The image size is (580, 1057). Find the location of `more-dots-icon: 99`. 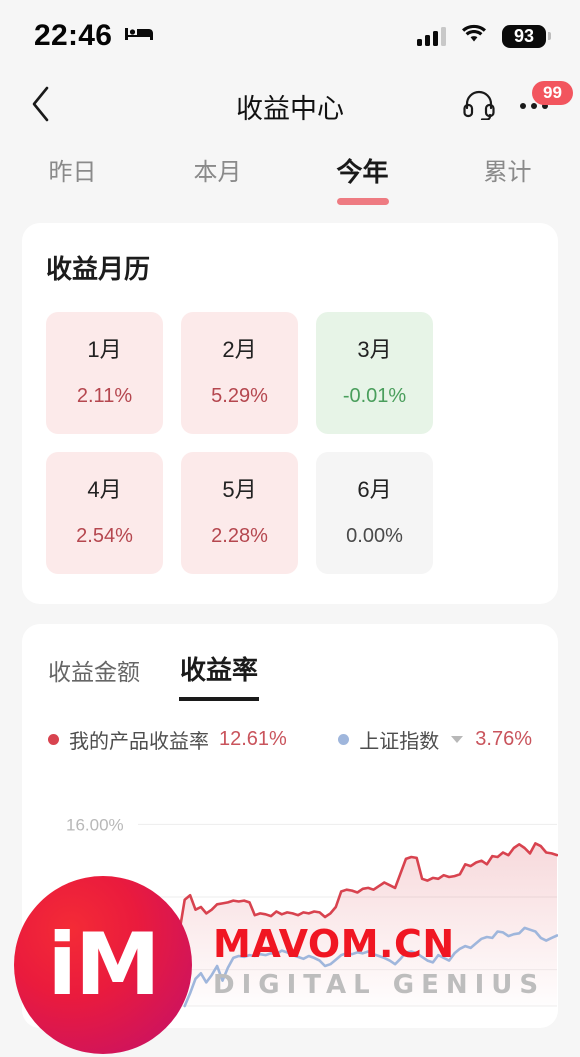

more-dots-icon: 99 is located at coordinates (545, 100).